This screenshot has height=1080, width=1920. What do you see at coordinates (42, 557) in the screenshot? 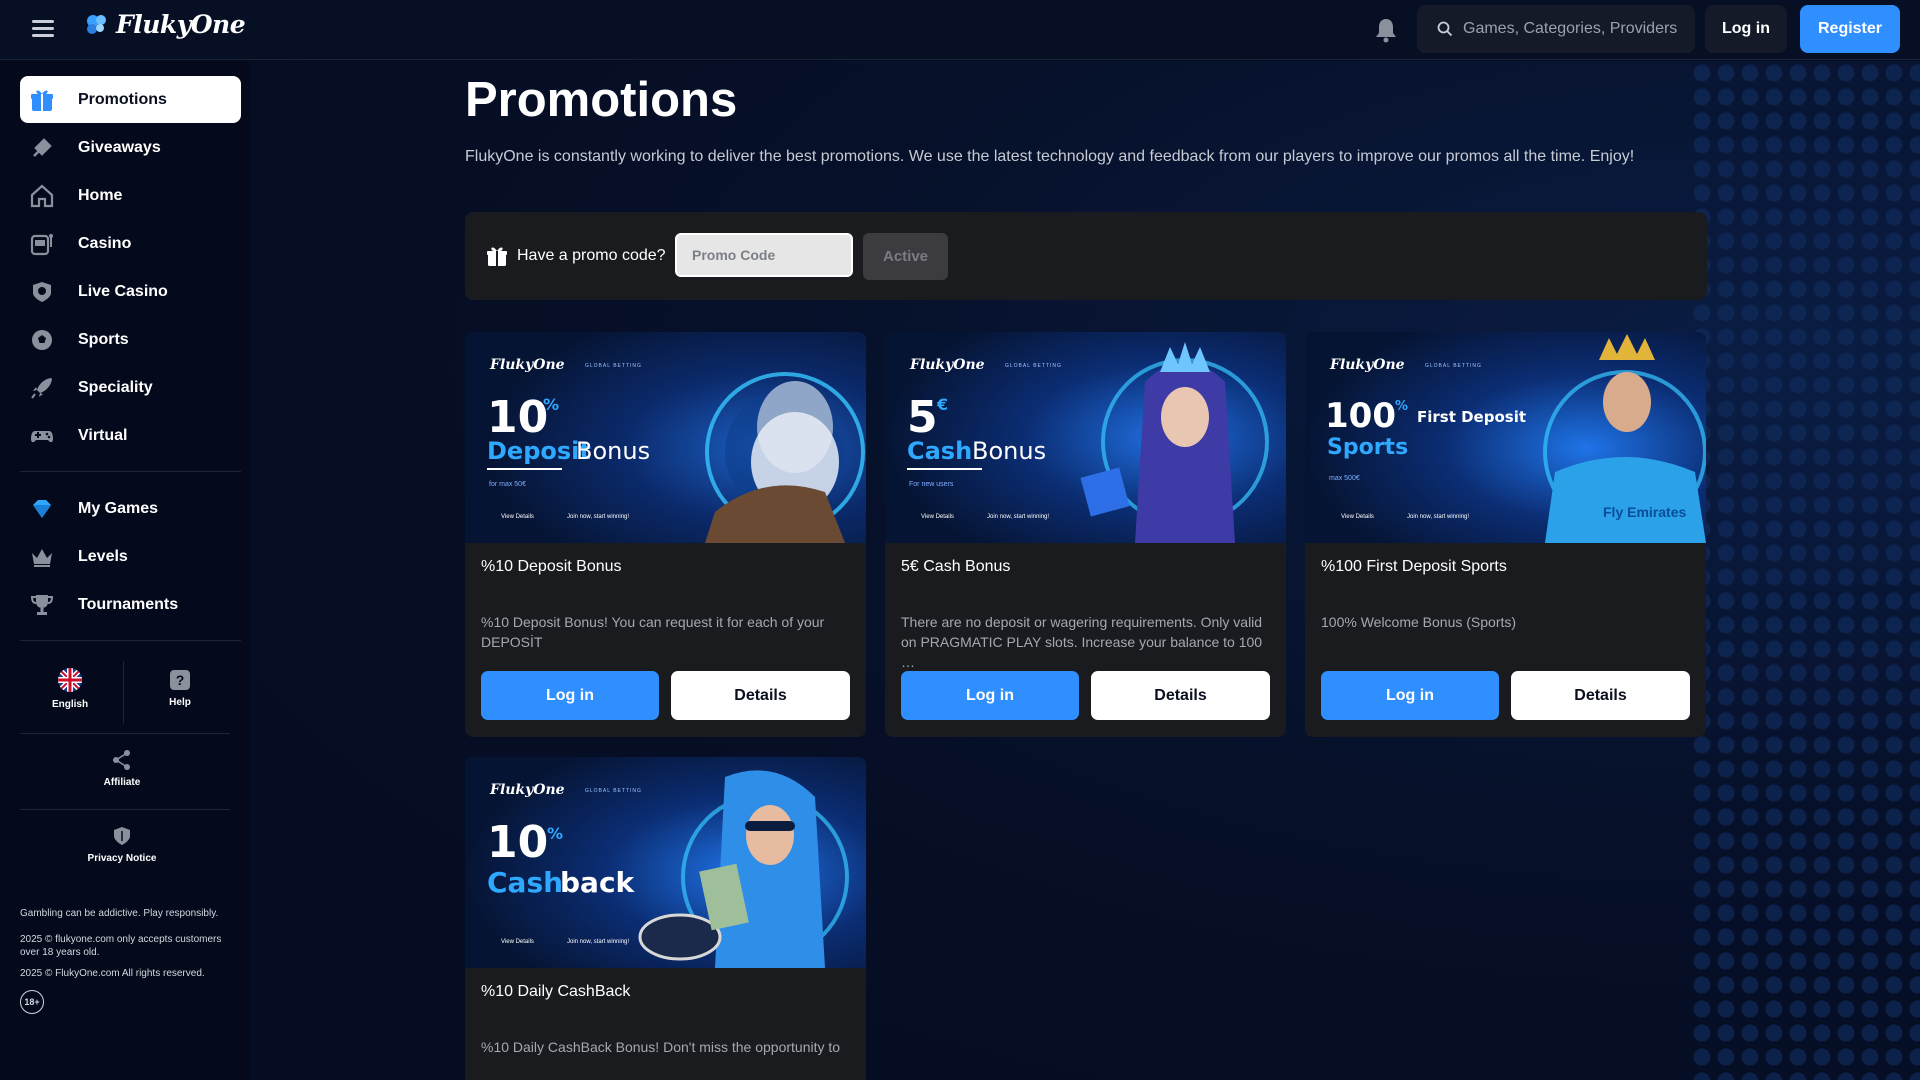
I see `crown-icon` at bounding box center [42, 557].